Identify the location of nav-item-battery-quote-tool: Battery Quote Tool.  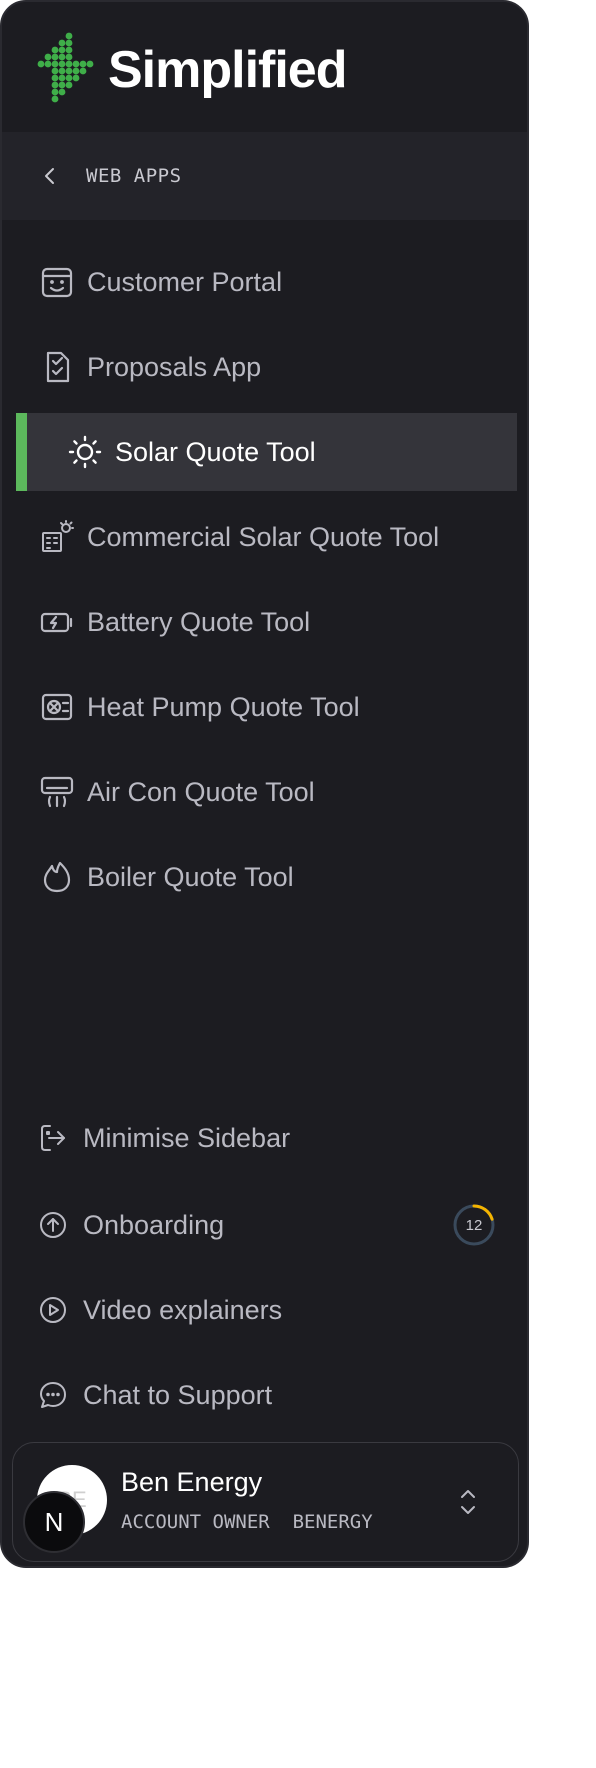
(264, 622).